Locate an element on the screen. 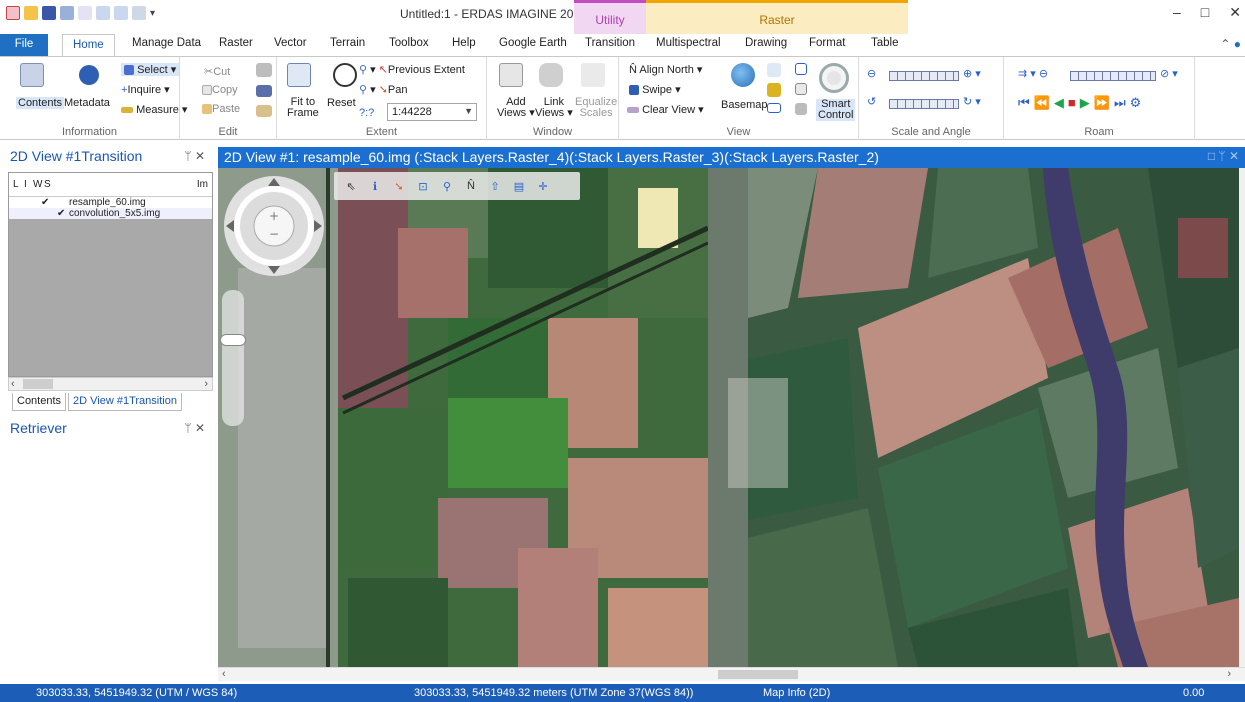 The height and width of the screenshot is (702, 1245). copy-button: Copy is located at coordinates (220, 90).